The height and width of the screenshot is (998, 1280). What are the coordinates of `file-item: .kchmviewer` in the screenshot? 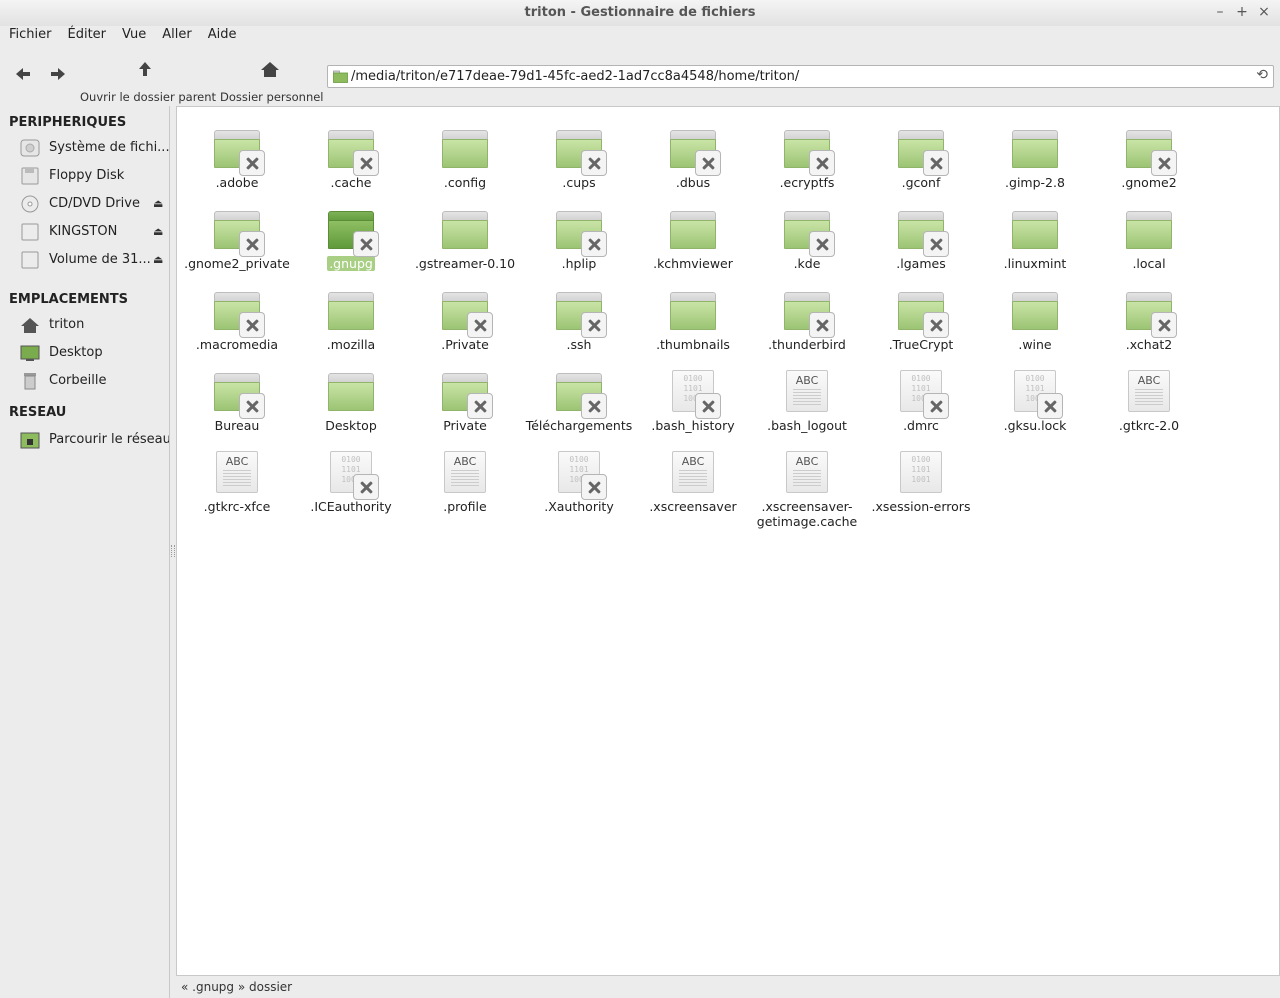 It's located at (693, 243).